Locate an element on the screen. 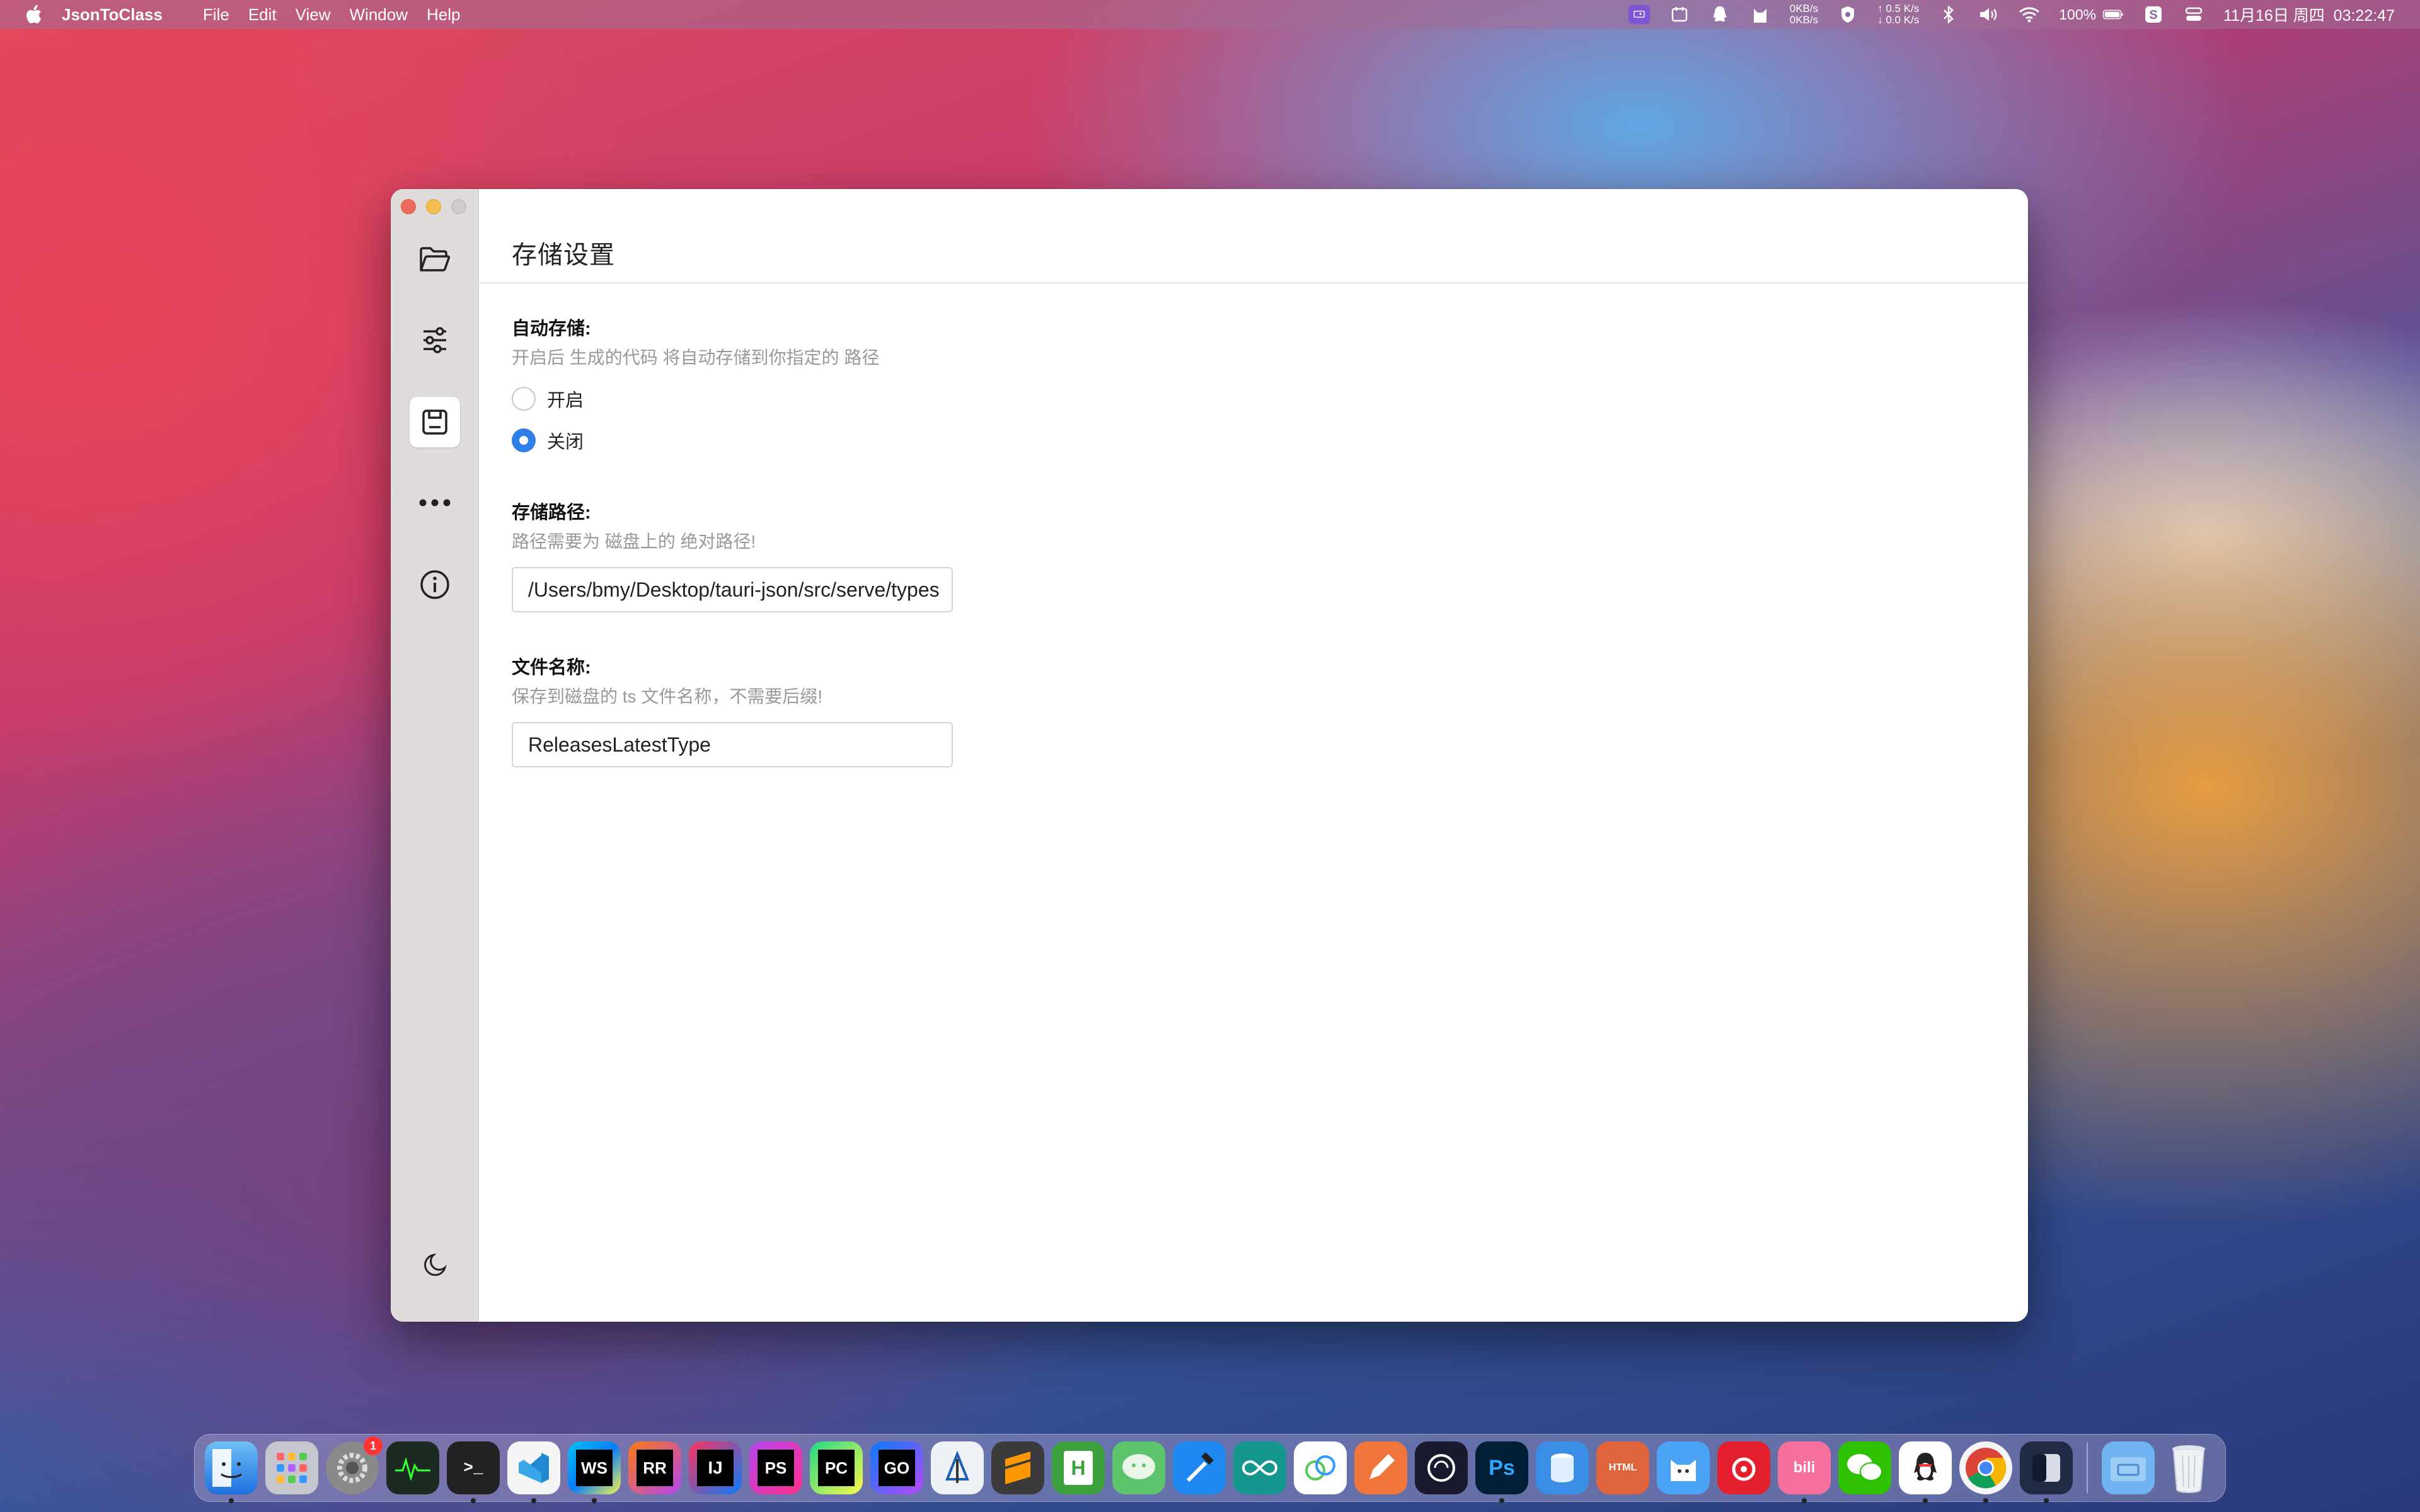 This screenshot has height=1512, width=2420. bluetooth-icon is located at coordinates (1949, 14).